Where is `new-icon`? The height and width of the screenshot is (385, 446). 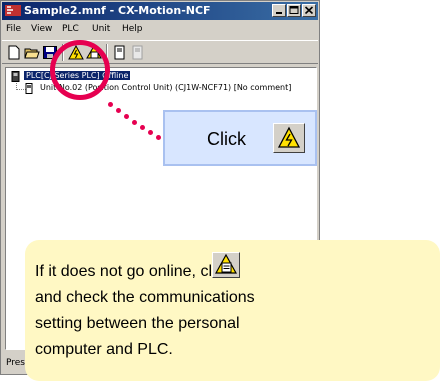 new-icon is located at coordinates (14, 52).